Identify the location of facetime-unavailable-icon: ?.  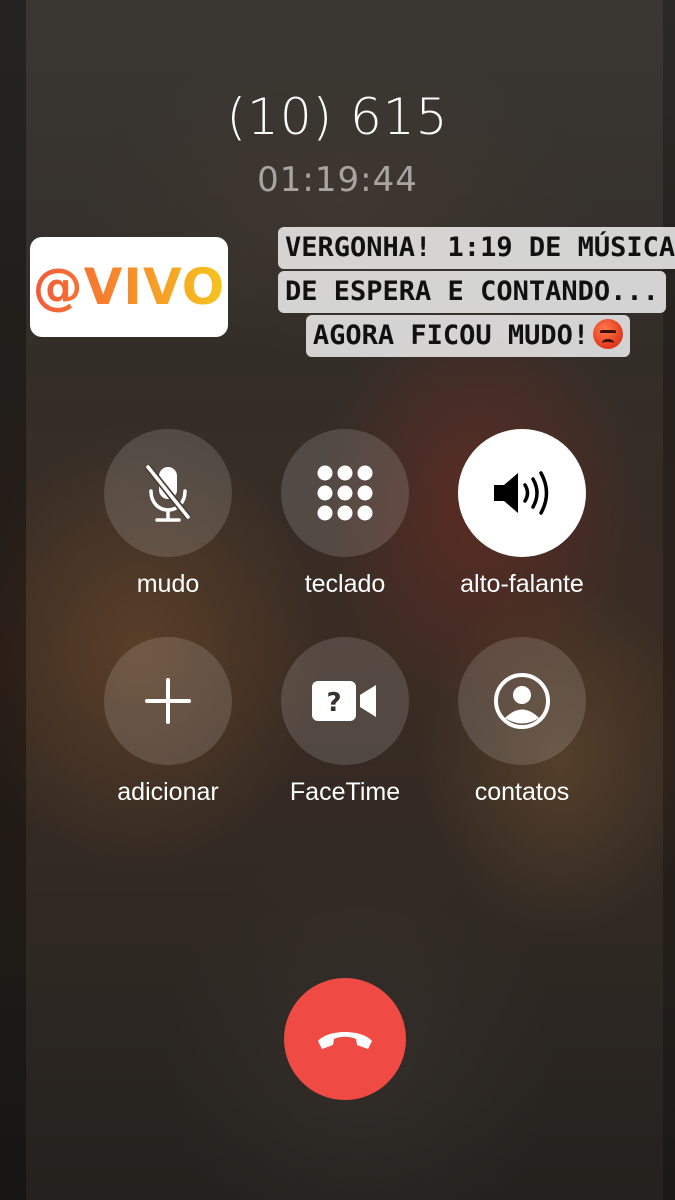
(344, 701).